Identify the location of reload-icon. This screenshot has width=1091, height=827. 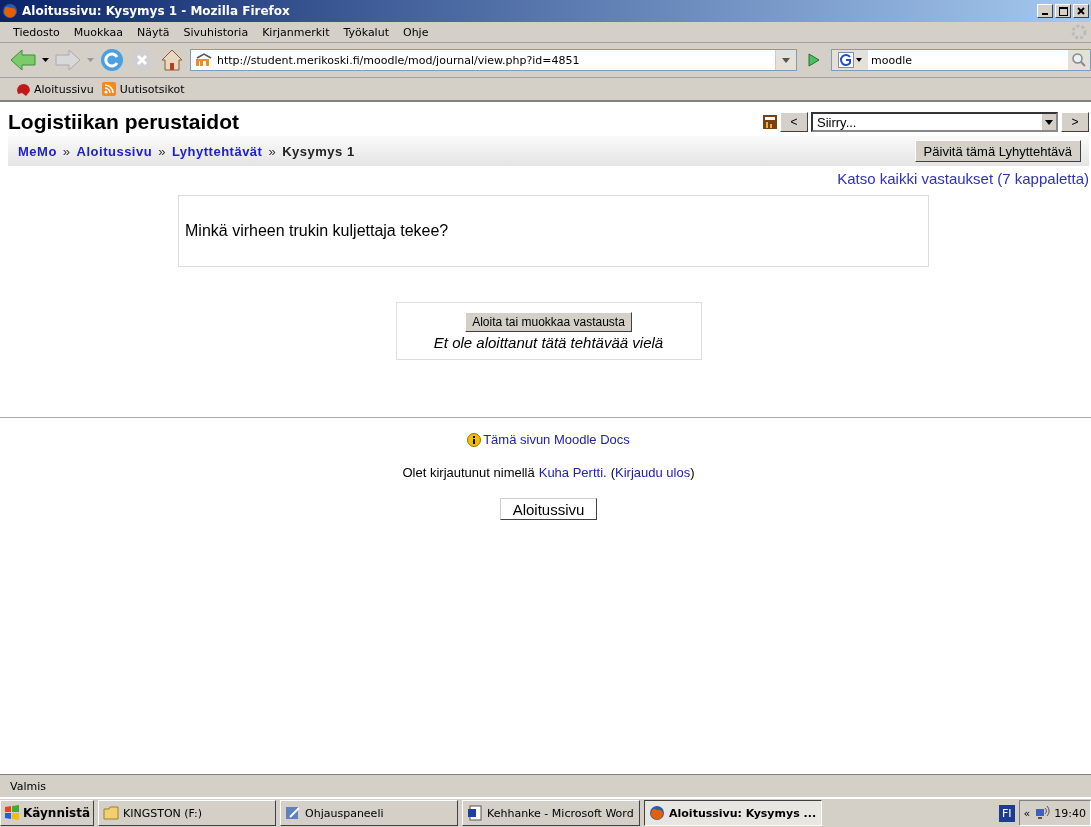
(112, 60).